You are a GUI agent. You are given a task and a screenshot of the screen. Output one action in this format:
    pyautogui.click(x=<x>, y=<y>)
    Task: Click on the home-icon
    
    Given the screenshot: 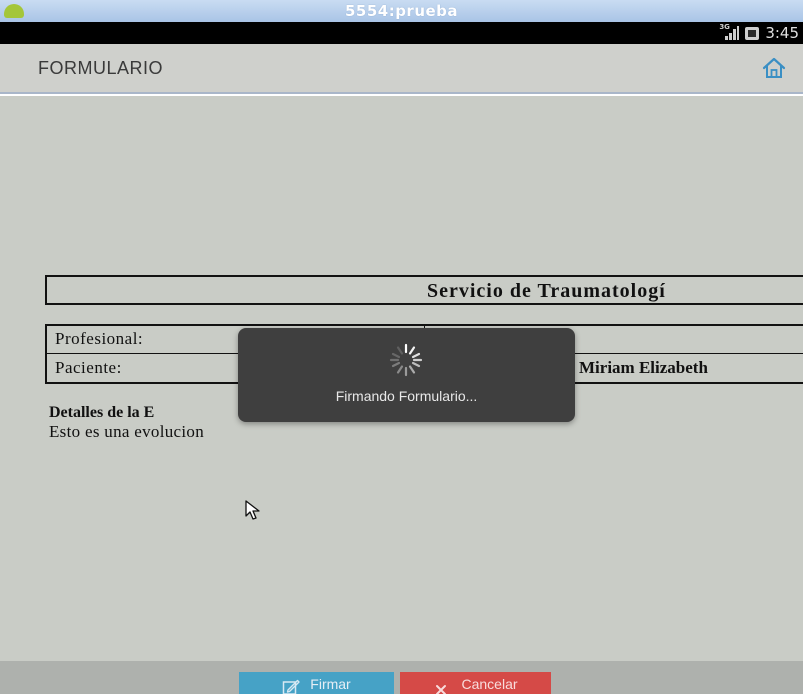 What is the action you would take?
    pyautogui.click(x=774, y=68)
    